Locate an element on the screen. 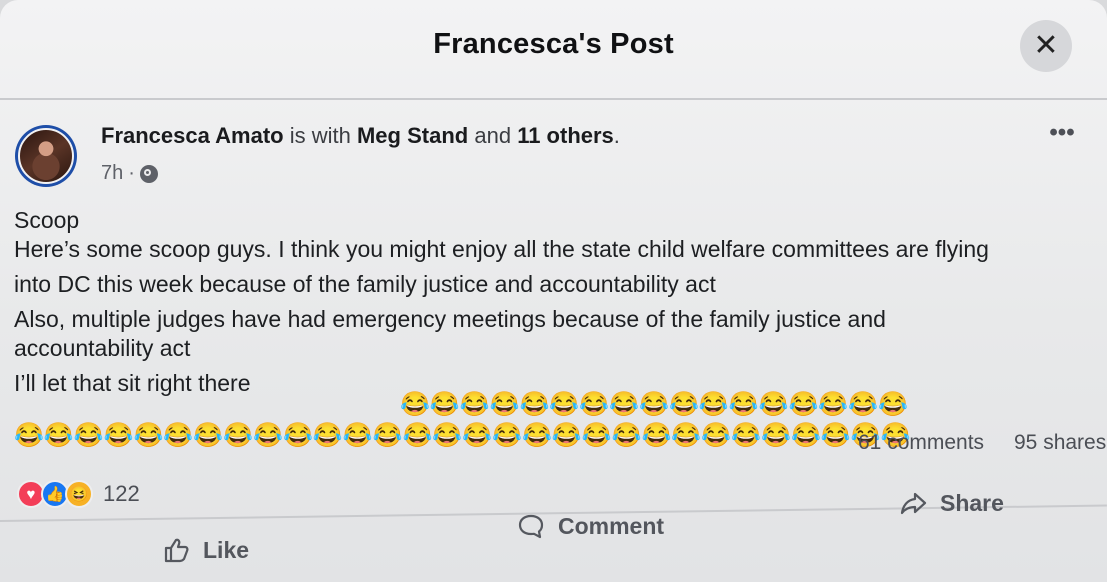  post-text-line: accountability act is located at coordinates (102, 348).